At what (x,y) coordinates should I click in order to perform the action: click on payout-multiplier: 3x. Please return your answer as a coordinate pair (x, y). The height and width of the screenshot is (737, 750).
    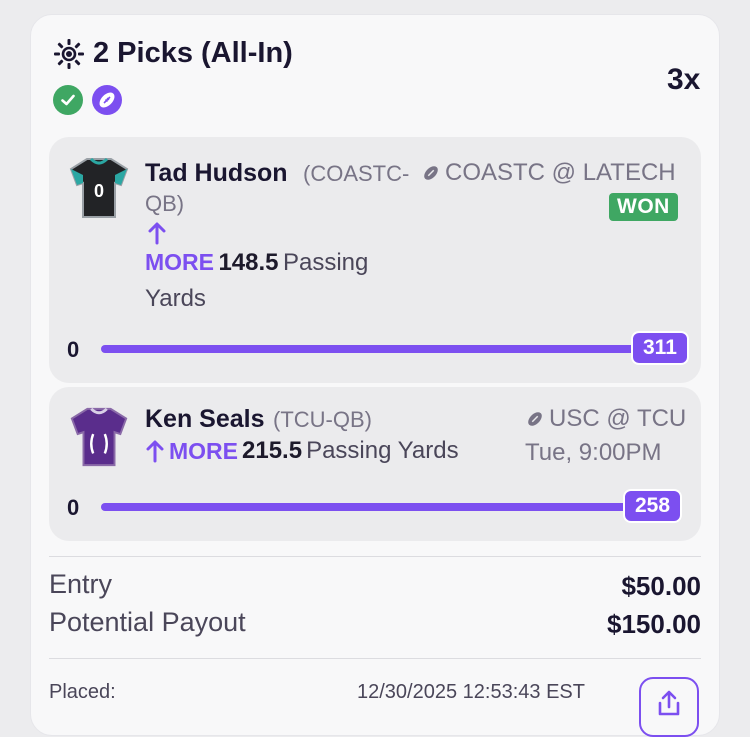
    Looking at the image, I should click on (684, 79).